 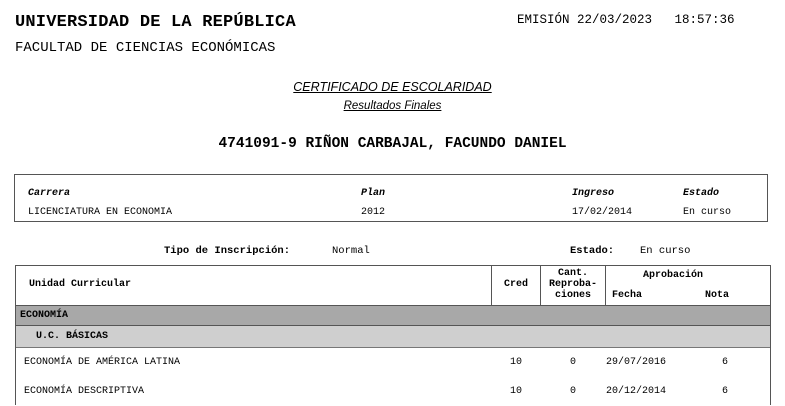 What do you see at coordinates (636, 391) in the screenshot?
I see `approval-date: 20/12/2014` at bounding box center [636, 391].